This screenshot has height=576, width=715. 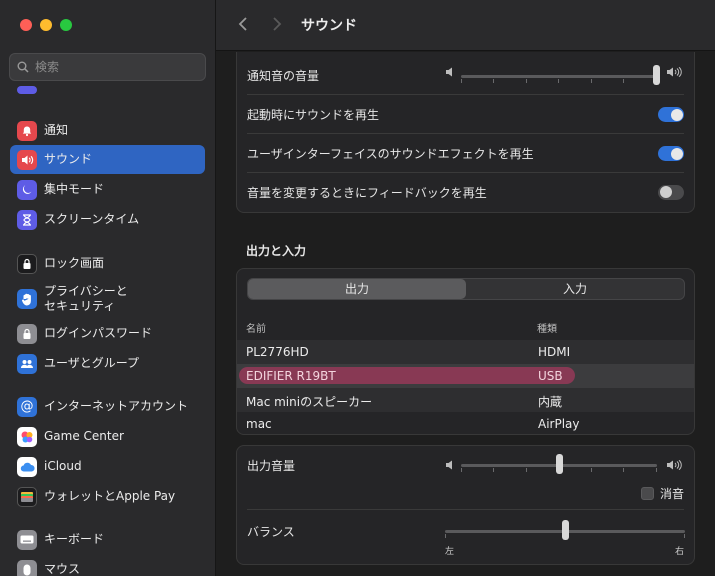 What do you see at coordinates (27, 567) in the screenshot?
I see `mouse-icon` at bounding box center [27, 567].